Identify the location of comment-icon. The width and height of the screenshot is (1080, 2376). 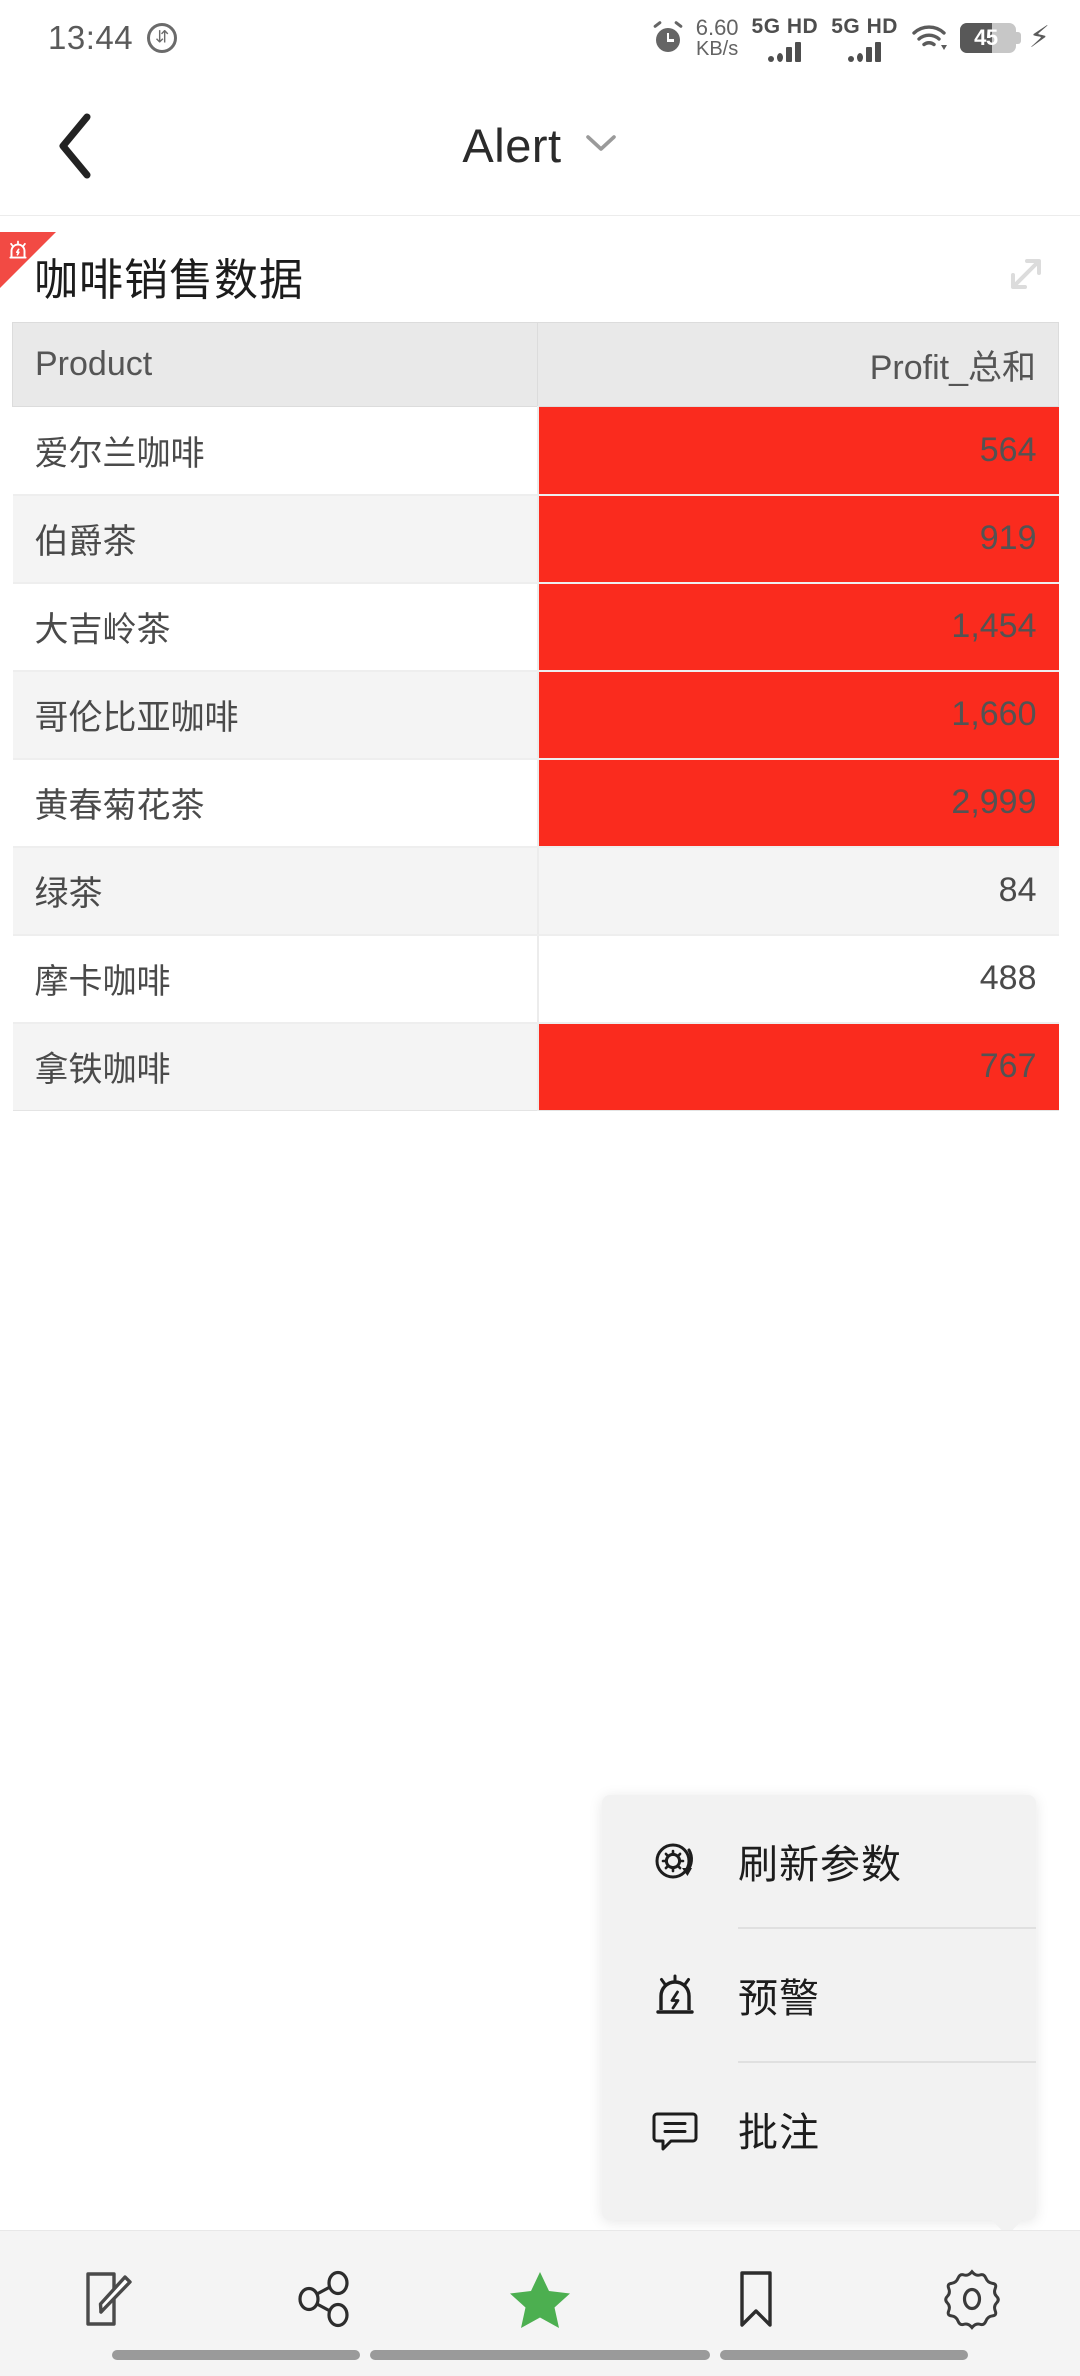
(675, 2129).